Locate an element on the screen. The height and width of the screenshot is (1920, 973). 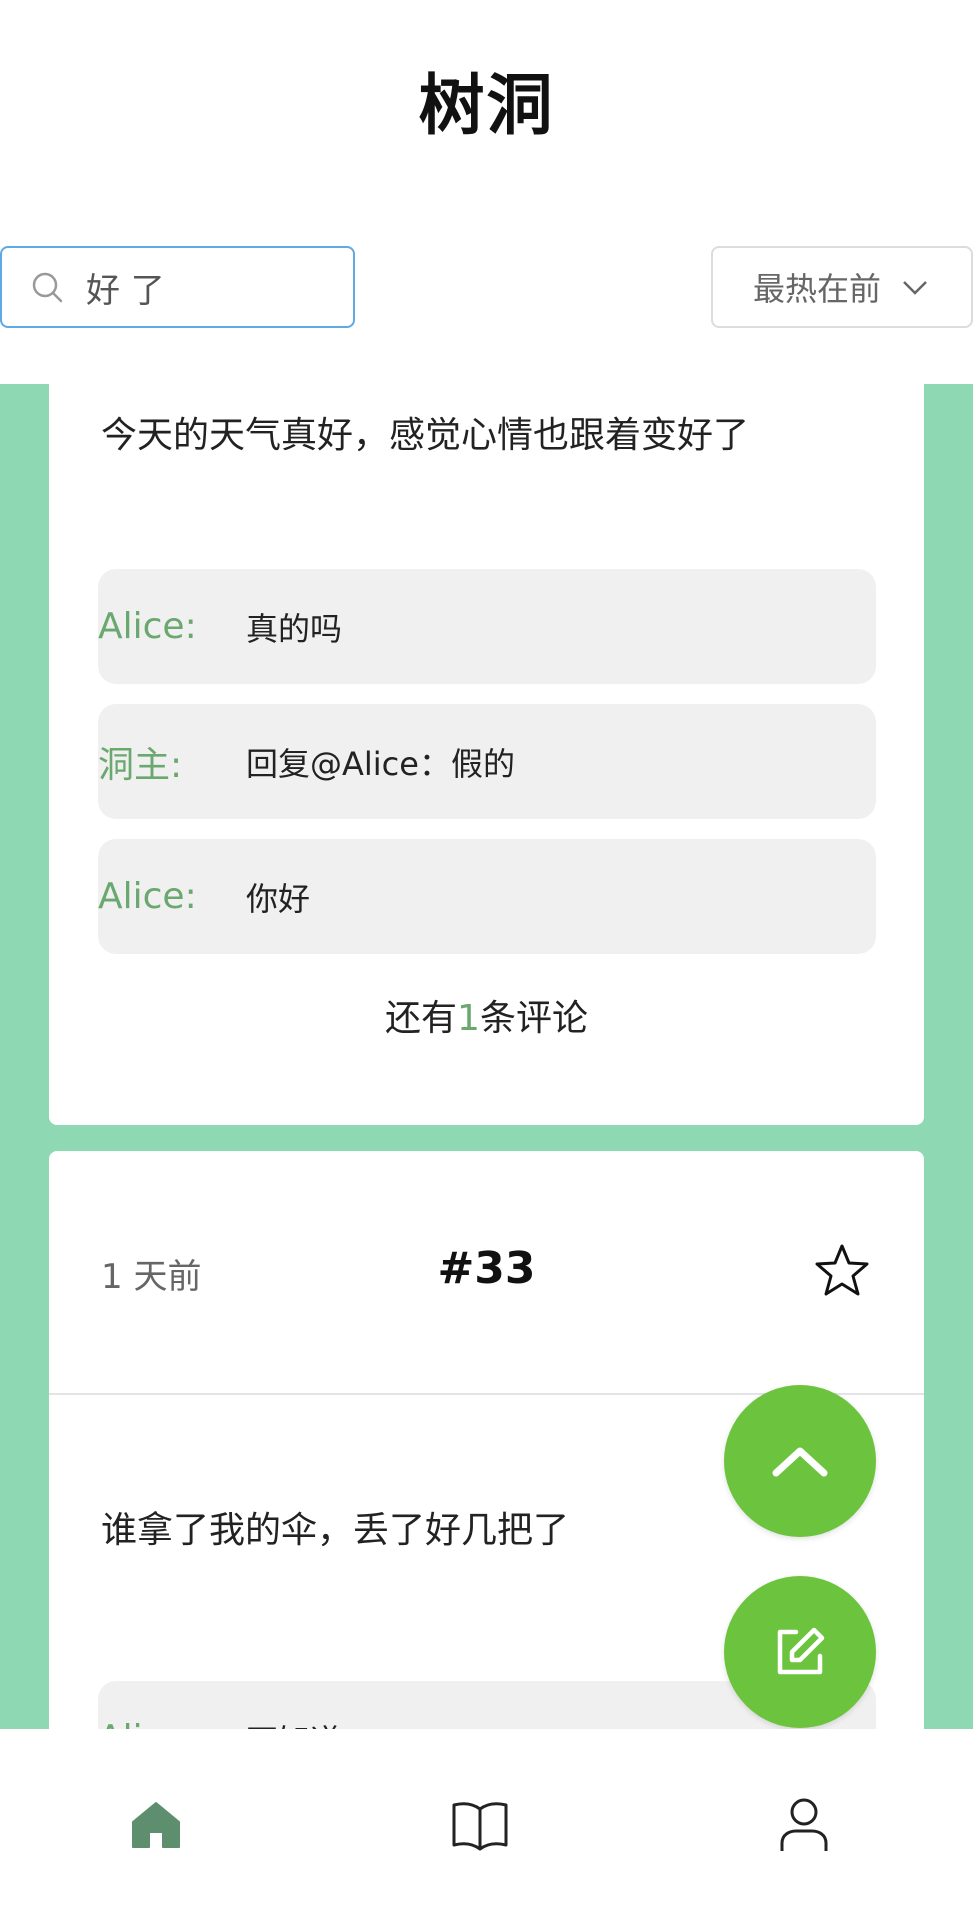
tab-home is located at coordinates (156, 1824).